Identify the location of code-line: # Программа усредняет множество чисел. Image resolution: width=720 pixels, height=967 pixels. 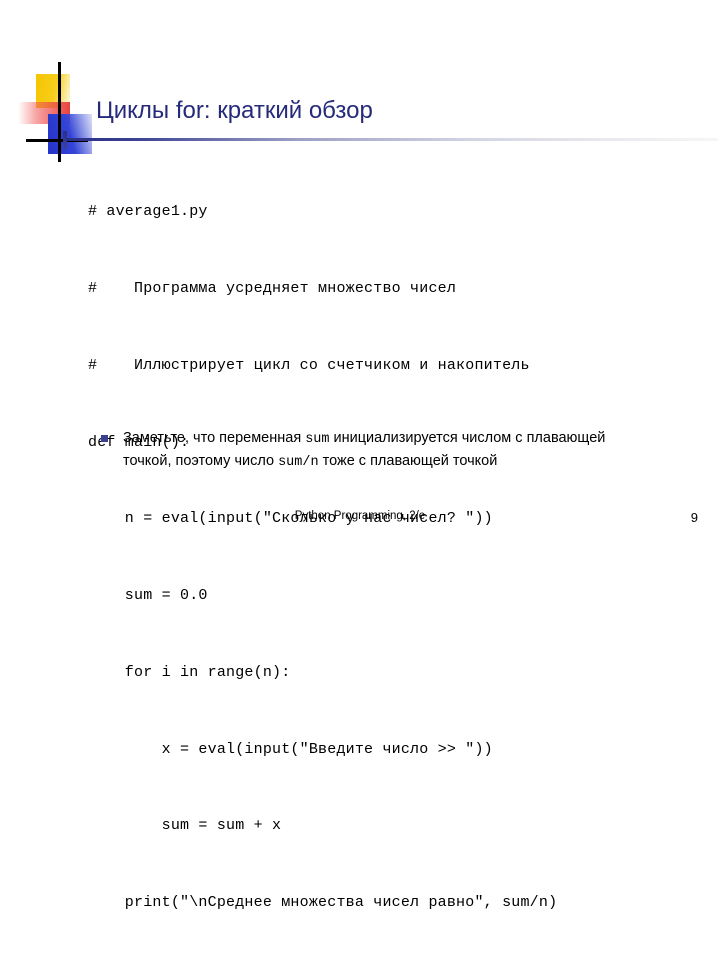
(272, 288).